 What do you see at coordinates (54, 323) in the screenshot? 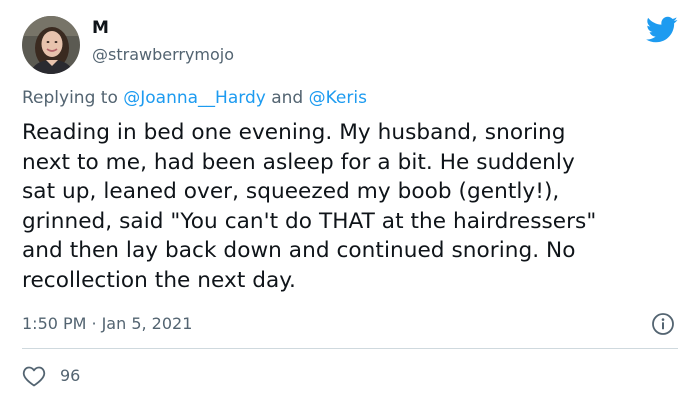
I see `tweet-time: 1:50 PM` at bounding box center [54, 323].